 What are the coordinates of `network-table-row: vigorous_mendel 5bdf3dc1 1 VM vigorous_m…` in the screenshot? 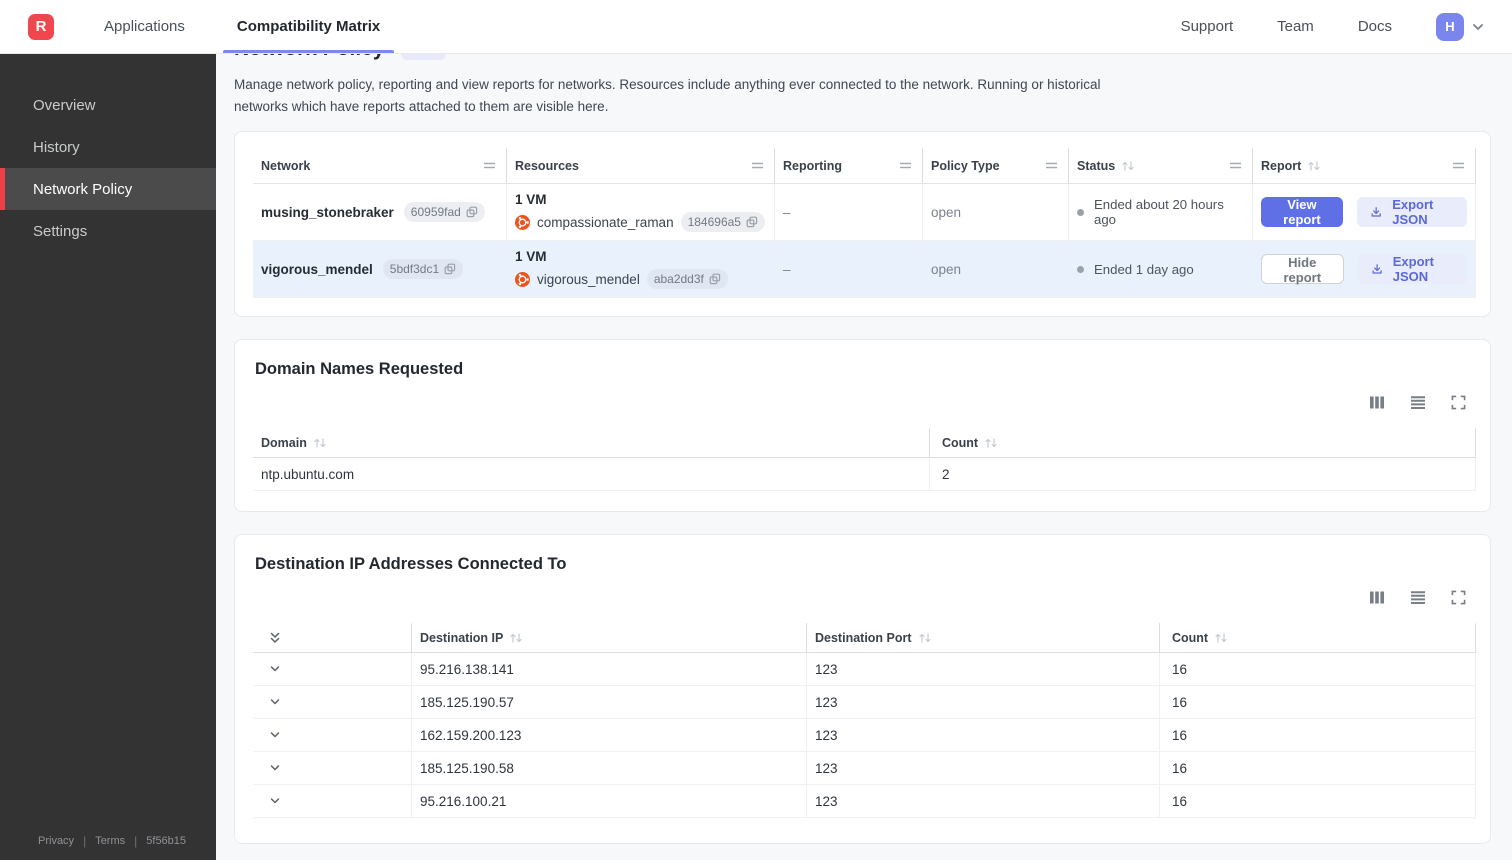 It's located at (864, 270).